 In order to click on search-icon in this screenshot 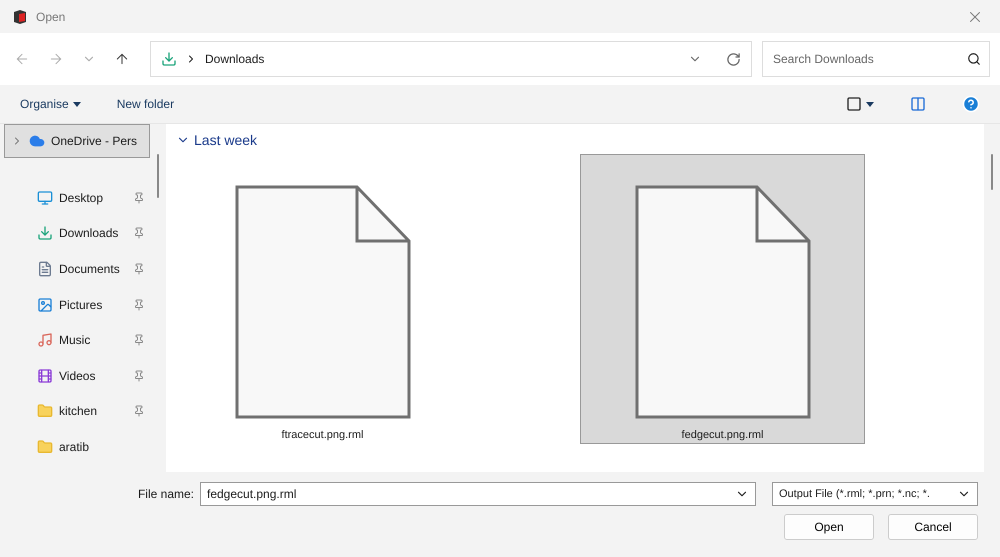, I will do `click(974, 59)`.